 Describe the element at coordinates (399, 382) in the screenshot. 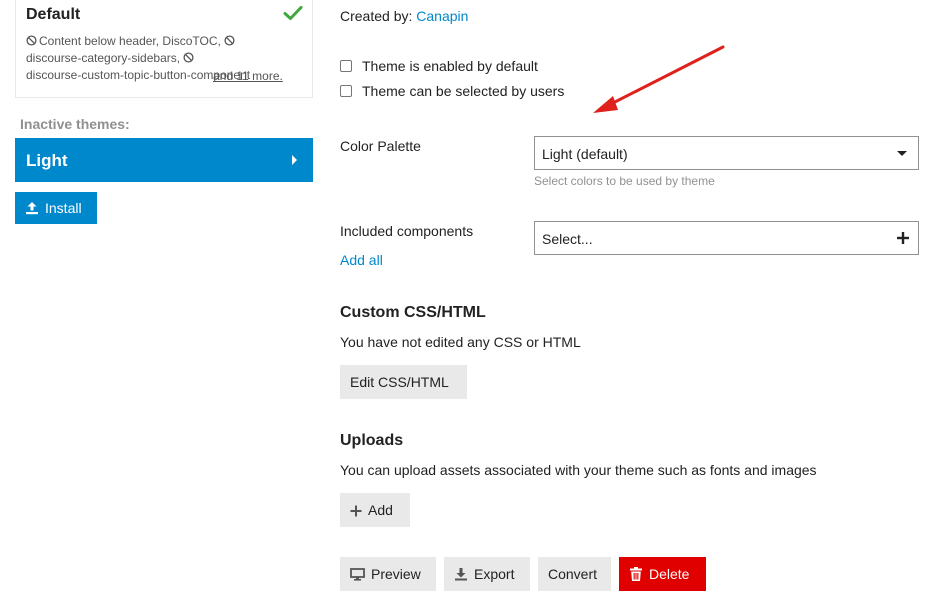

I see `edit-css-html-label: Edit CSS/HTML` at that location.